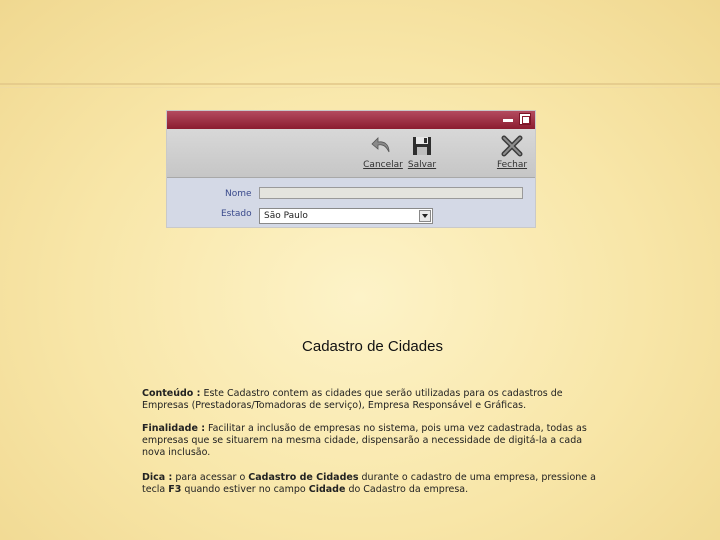  Describe the element at coordinates (422, 146) in the screenshot. I see `floppy-disk-icon` at that location.